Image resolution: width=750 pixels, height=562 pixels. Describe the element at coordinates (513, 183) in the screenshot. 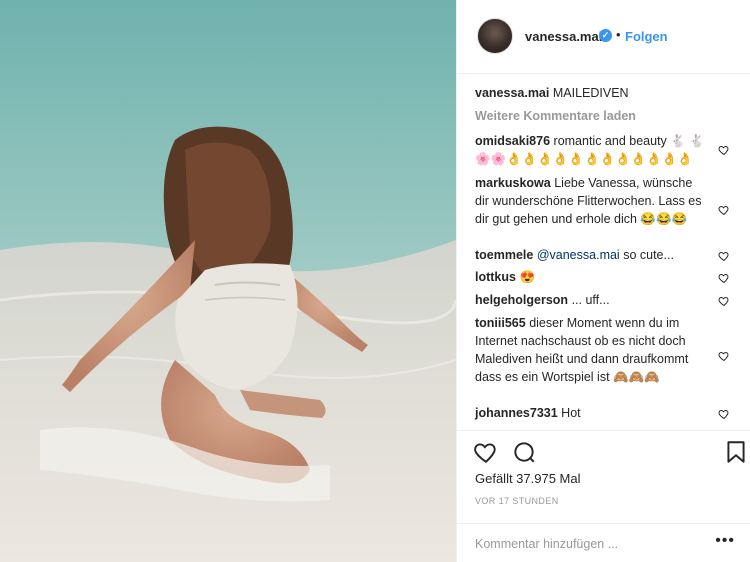

I see `comment-username: markuskowa` at that location.